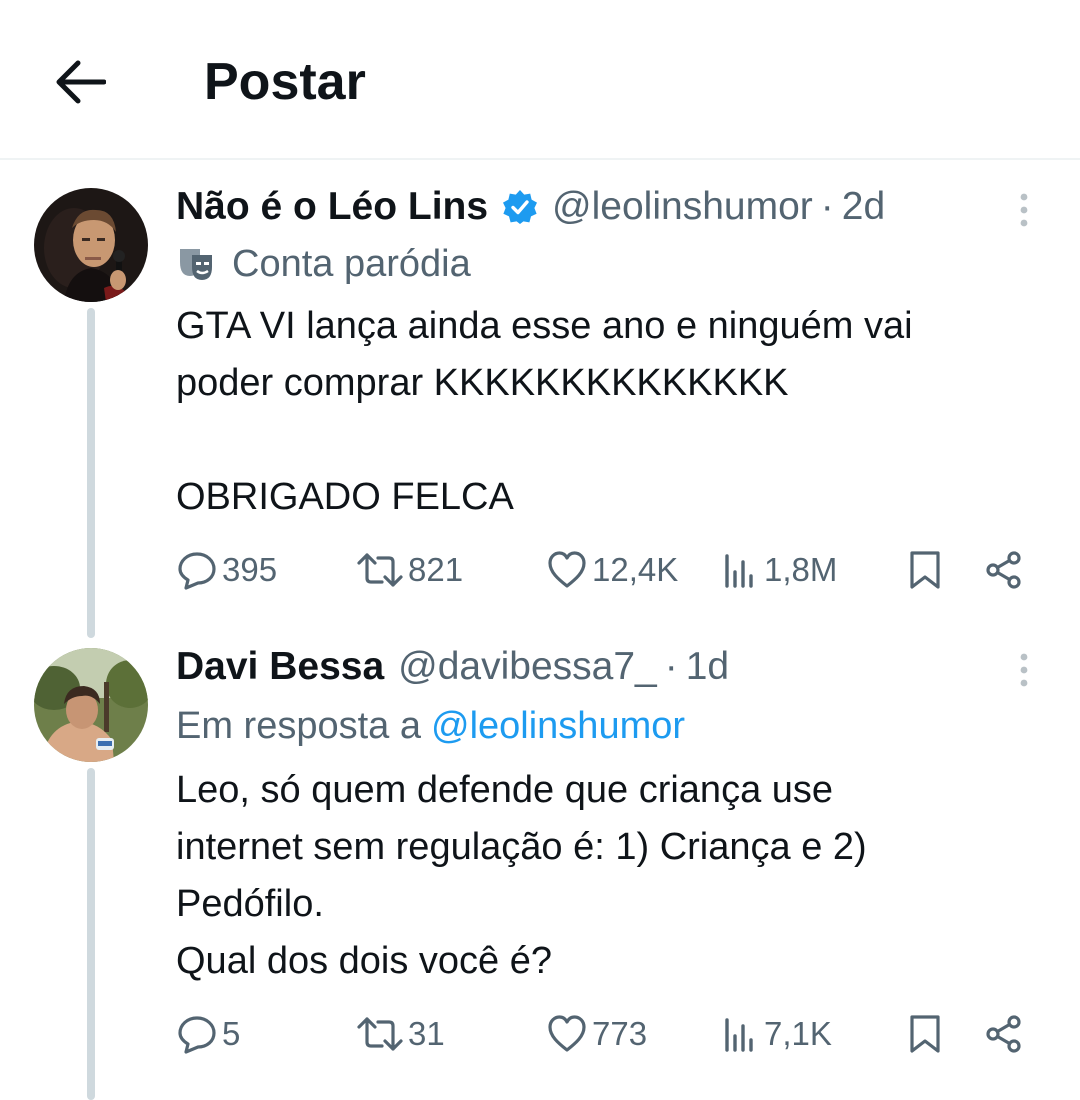  What do you see at coordinates (345, 497) in the screenshot?
I see `tweet-text-line: OBRIGADO FELCA` at bounding box center [345, 497].